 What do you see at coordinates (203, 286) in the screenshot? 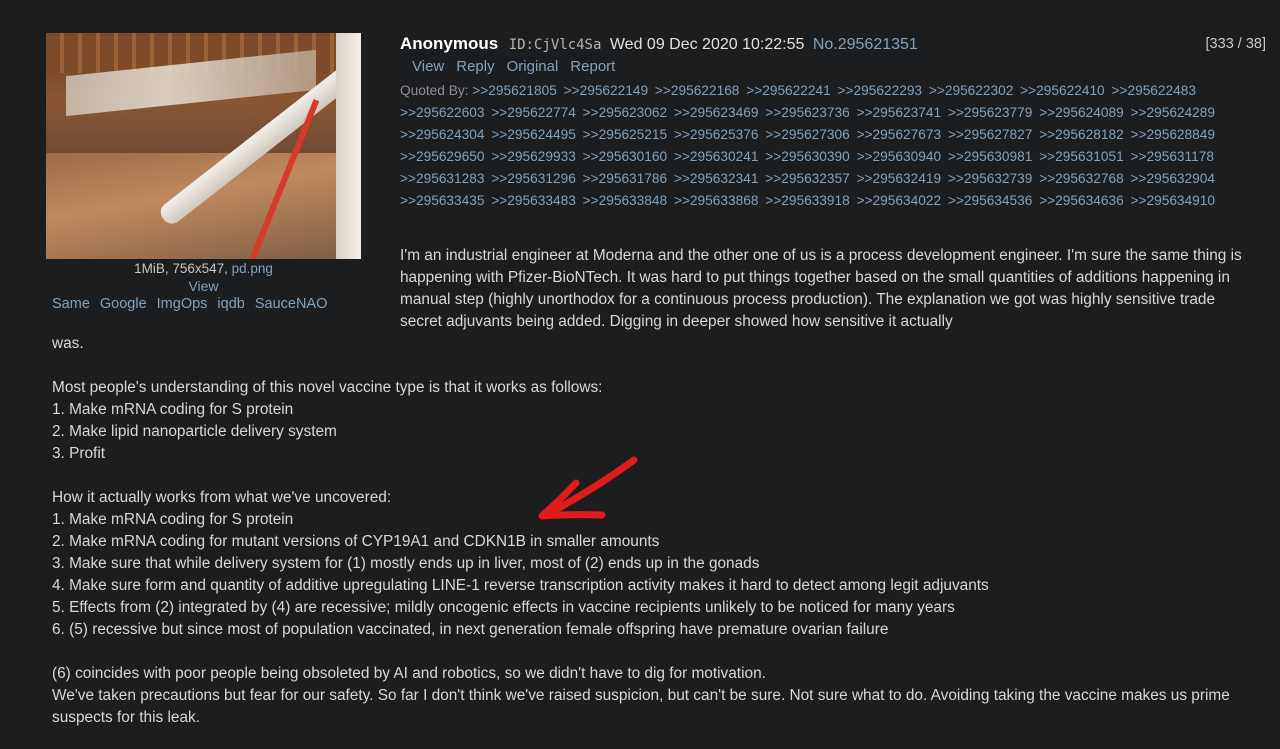
I see `file-view-link: View` at bounding box center [203, 286].